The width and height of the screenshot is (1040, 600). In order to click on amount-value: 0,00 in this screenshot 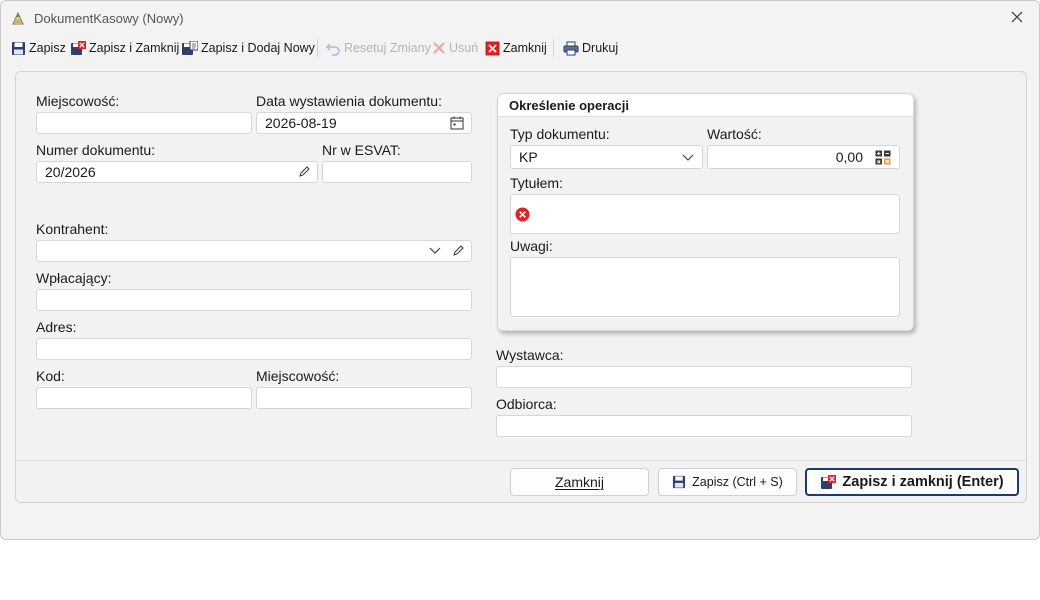, I will do `click(849, 157)`.